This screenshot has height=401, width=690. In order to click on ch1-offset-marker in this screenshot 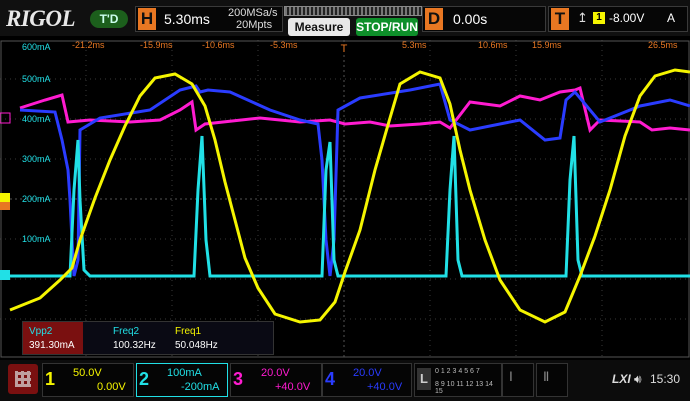, I will do `click(5, 198)`.